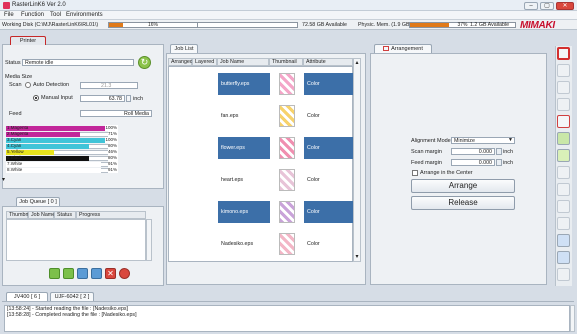 The image size is (577, 334). I want to click on job-name-cell: fan.eps, so click(244, 116).